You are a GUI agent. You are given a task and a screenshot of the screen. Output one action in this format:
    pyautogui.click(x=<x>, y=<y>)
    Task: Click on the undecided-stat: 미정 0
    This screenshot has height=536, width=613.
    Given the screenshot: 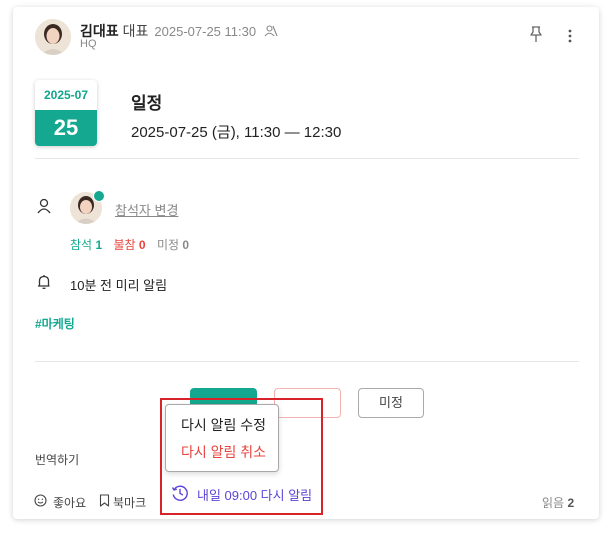 What is the action you would take?
    pyautogui.click(x=173, y=245)
    